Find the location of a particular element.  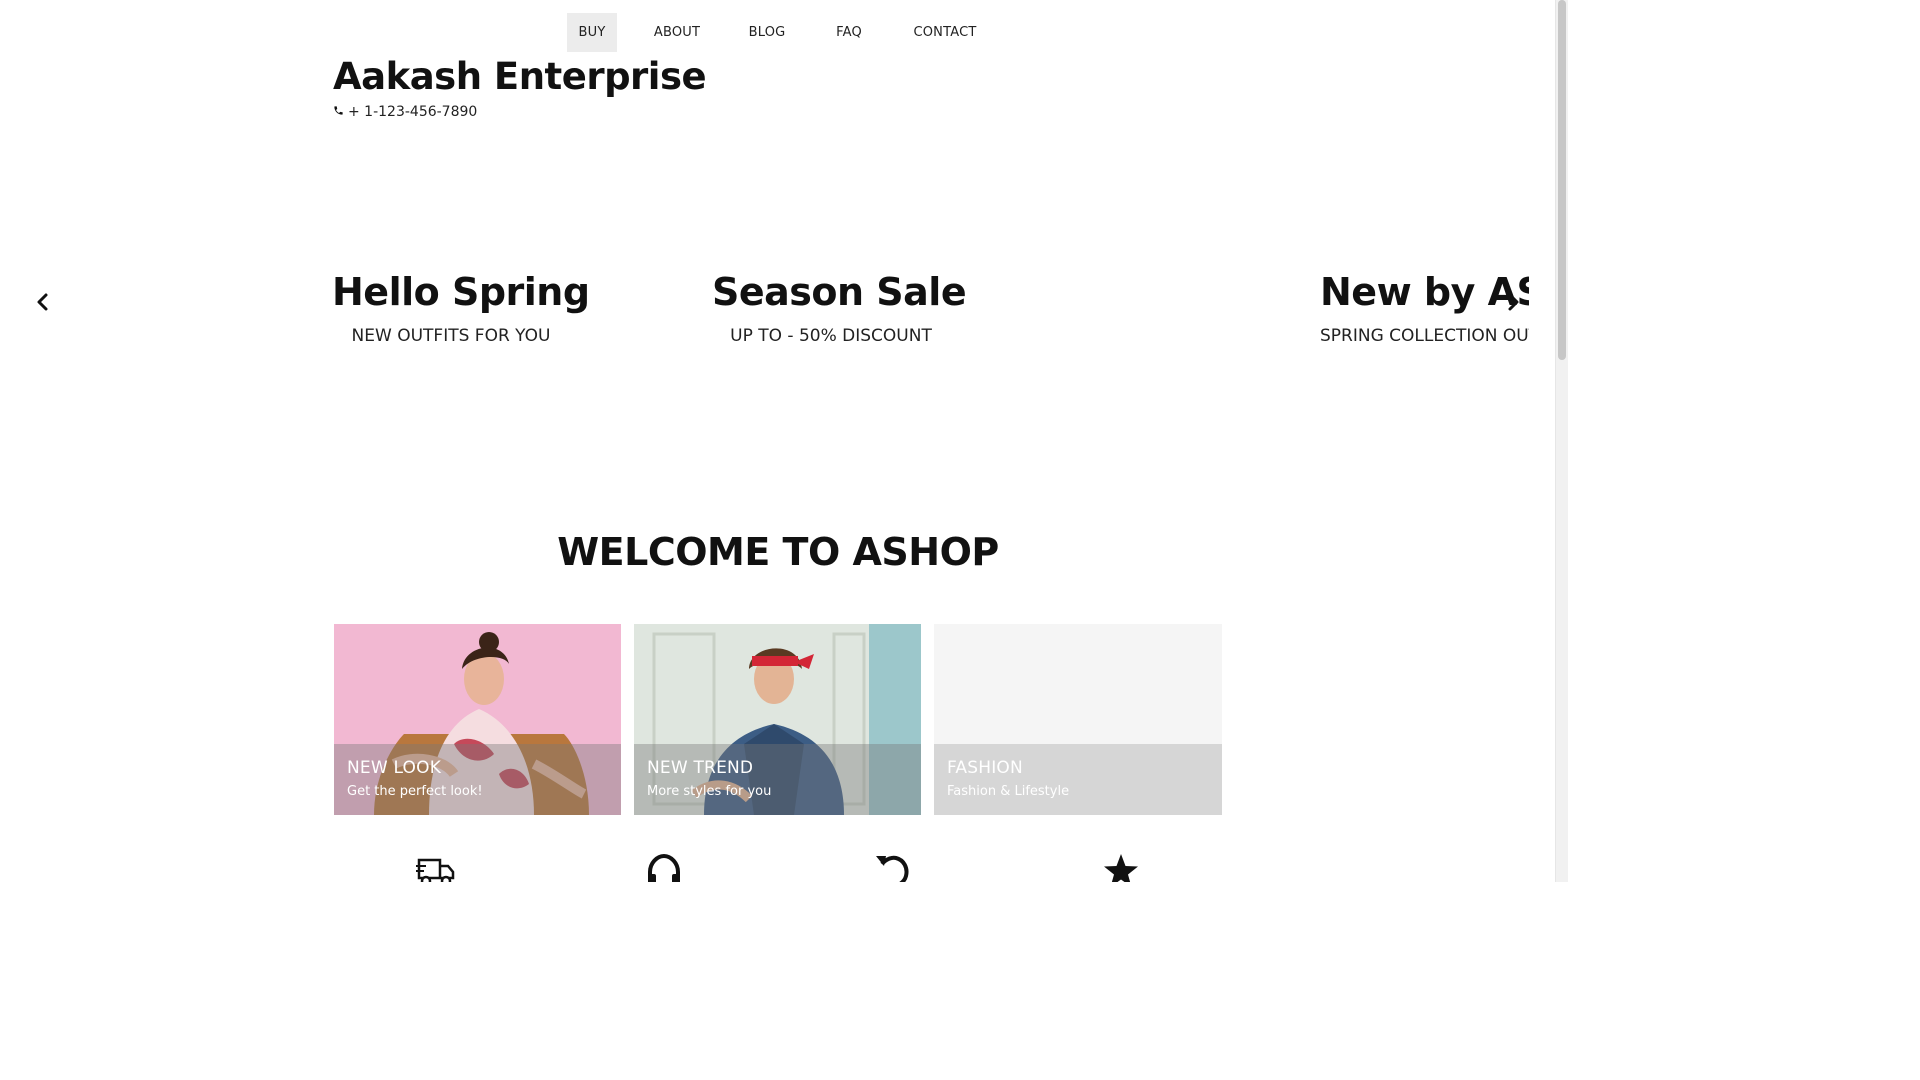

scrollbar-thumb is located at coordinates (1562, 180).